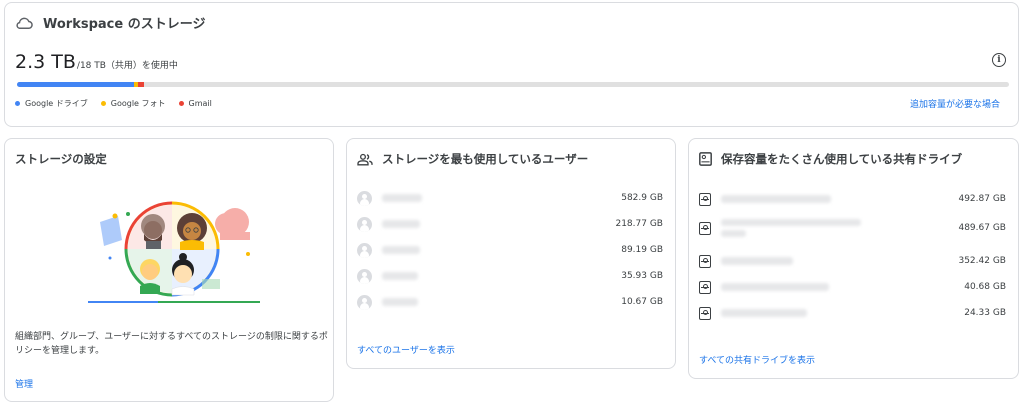 The width and height of the screenshot is (1024, 408). Describe the element at coordinates (642, 276) in the screenshot. I see `user-usage-value: 35.93 GB` at that location.